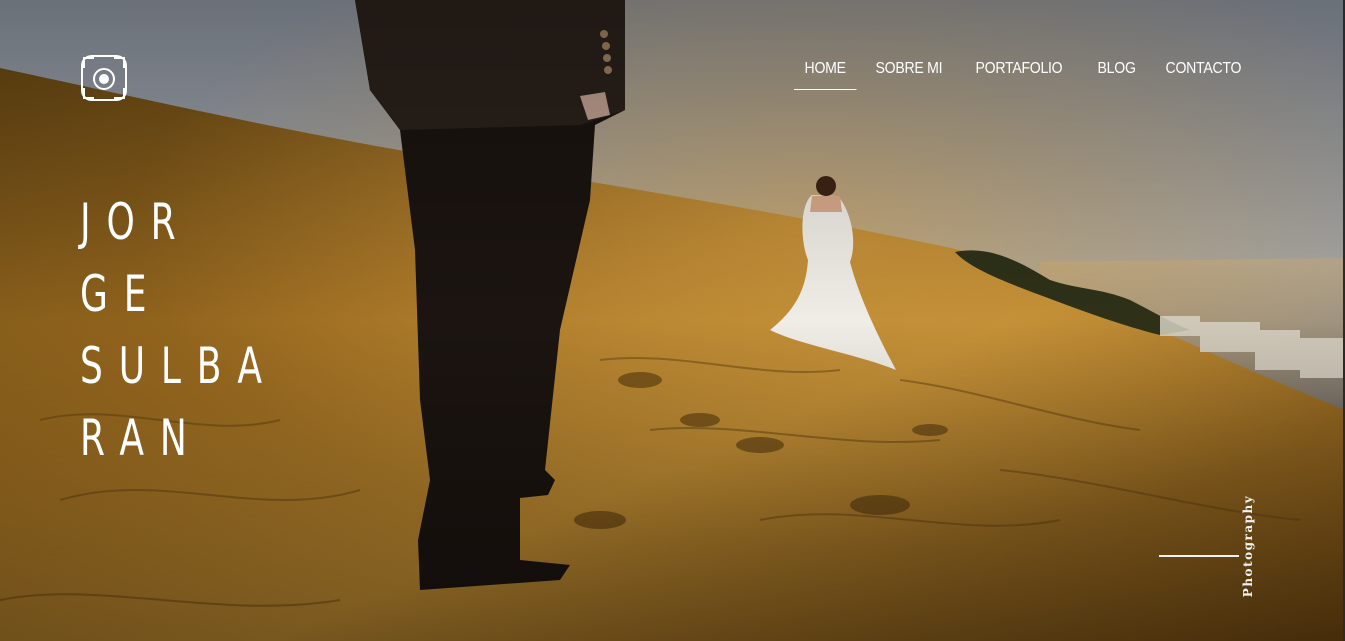 Image resolution: width=1345 pixels, height=641 pixels. I want to click on hero-title-line: SULBA, so click(179, 366).